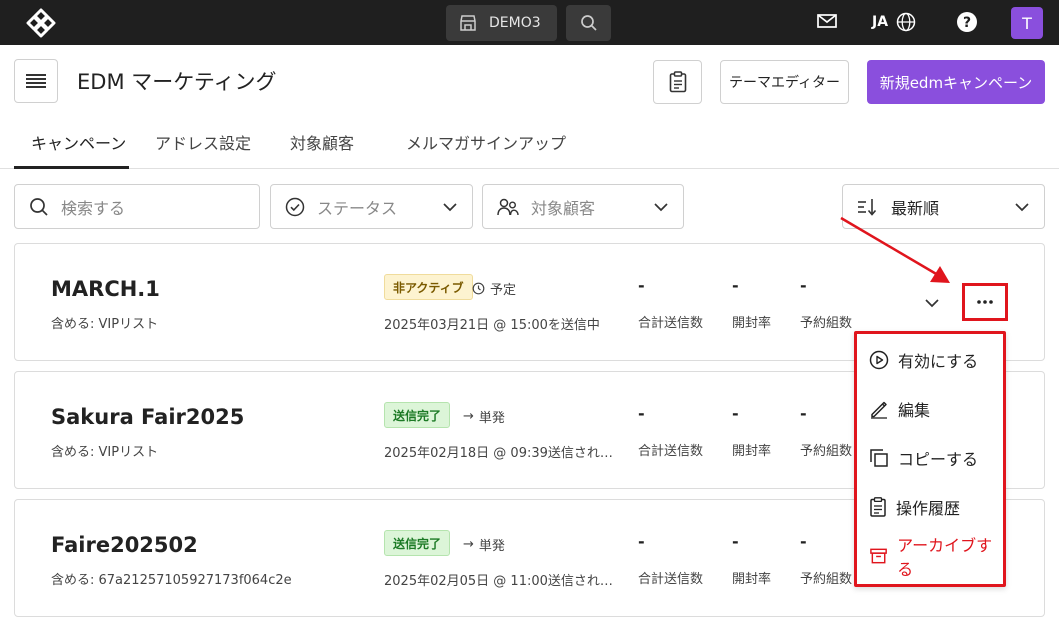  Describe the element at coordinates (357, 208) in the screenshot. I see `status-filter-label: ステータス` at that location.